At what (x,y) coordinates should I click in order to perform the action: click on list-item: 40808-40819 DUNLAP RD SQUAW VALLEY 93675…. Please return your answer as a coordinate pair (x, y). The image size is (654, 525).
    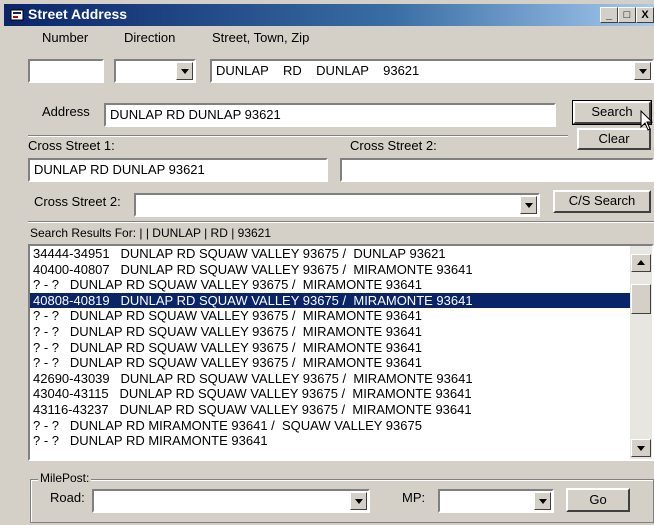
    Looking at the image, I should click on (341, 300).